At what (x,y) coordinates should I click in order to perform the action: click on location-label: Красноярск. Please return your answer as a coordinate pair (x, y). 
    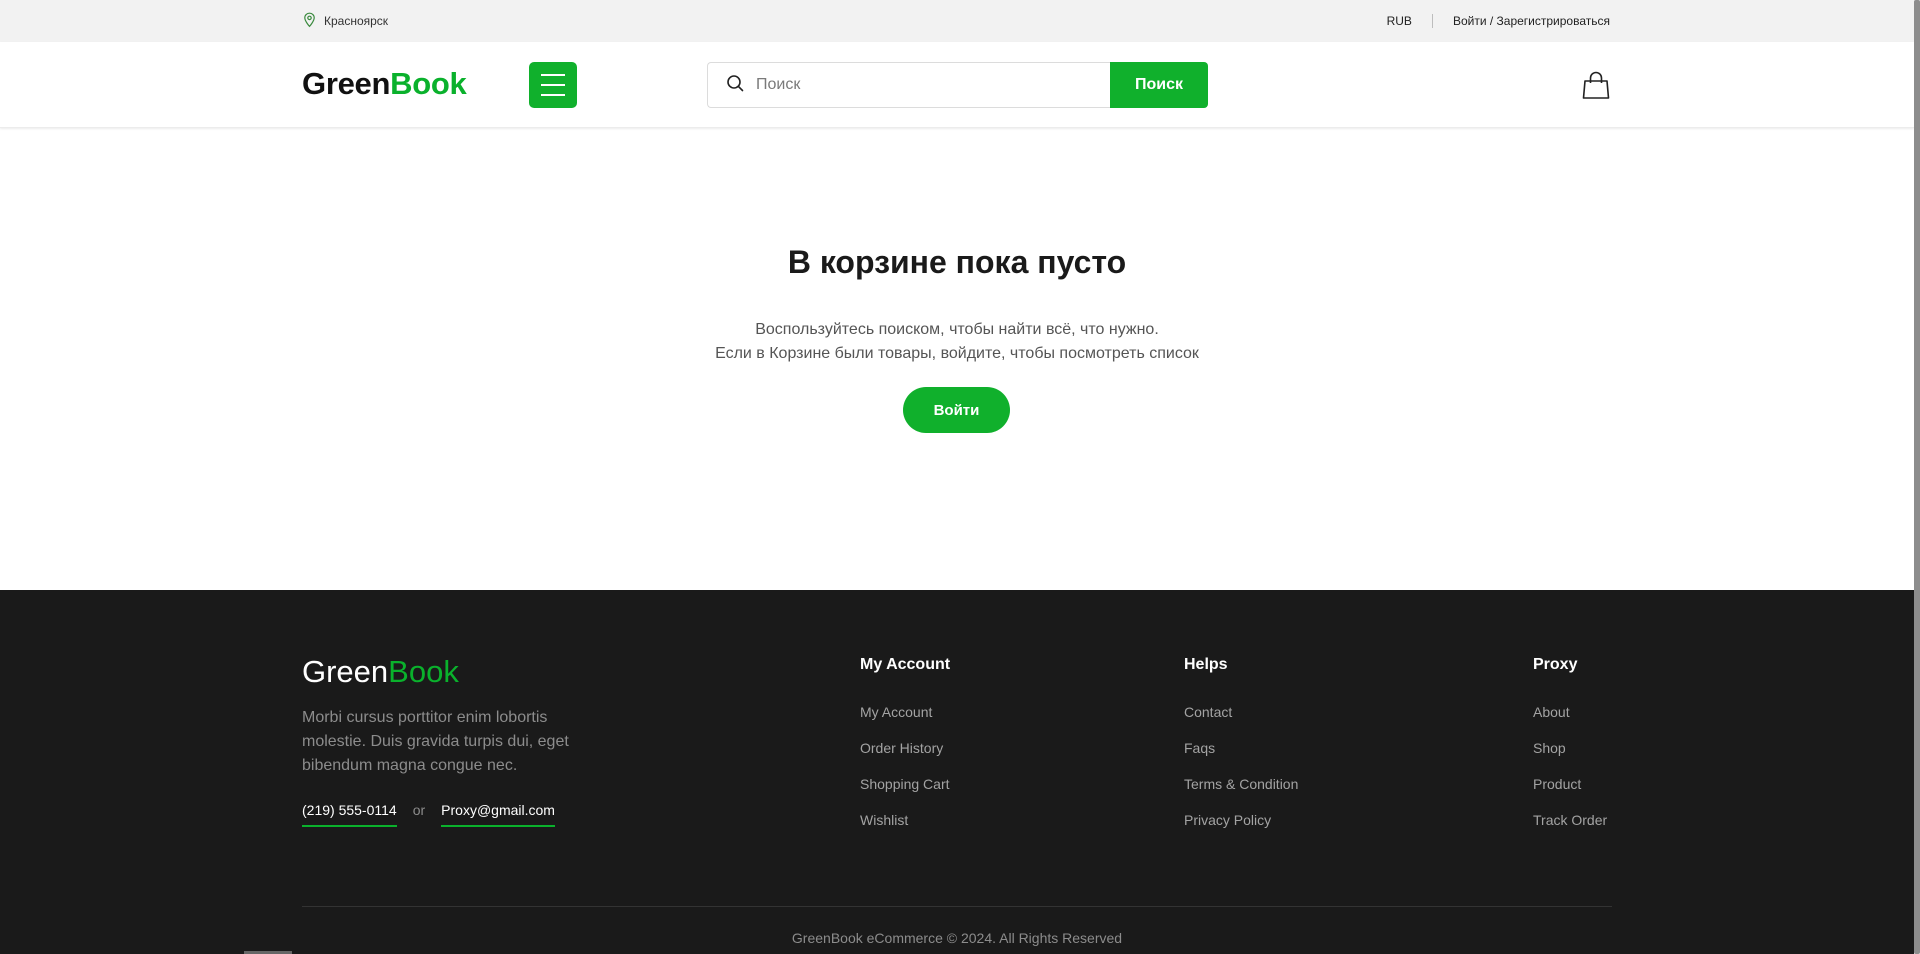
    Looking at the image, I should click on (356, 21).